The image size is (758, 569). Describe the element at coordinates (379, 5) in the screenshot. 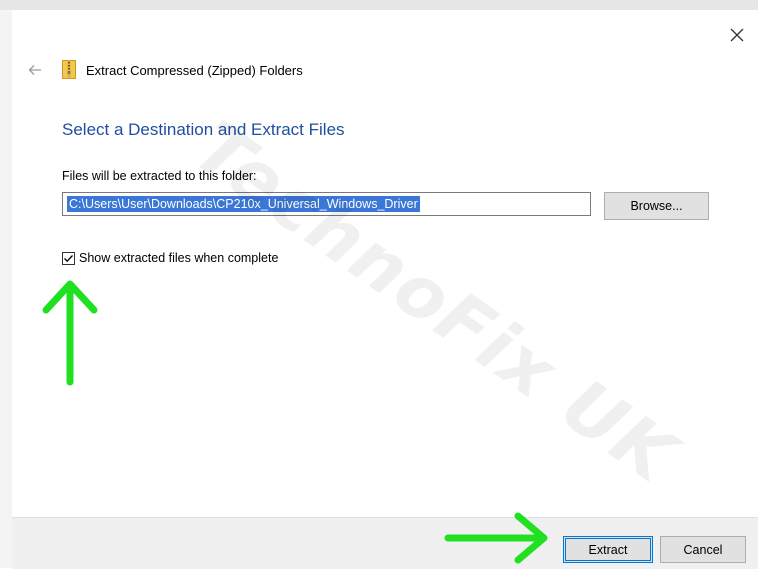

I see `background-window-strip` at that location.